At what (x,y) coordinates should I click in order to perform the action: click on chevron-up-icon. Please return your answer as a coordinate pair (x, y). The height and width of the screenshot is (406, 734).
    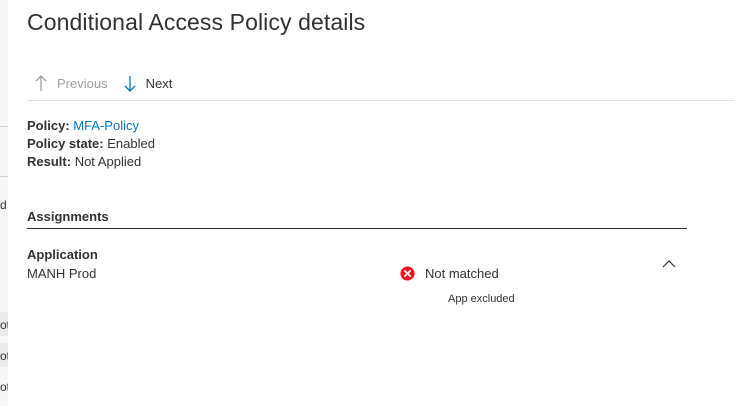
    Looking at the image, I should click on (669, 264).